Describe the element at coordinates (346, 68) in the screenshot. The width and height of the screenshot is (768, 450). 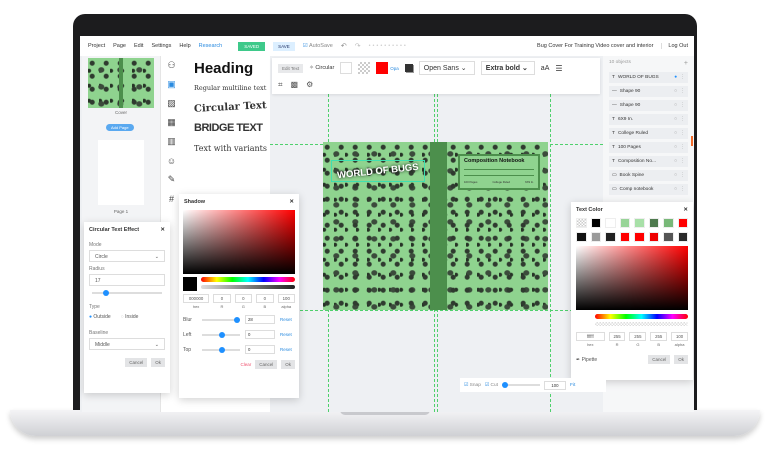
I see `text-color-swatch` at that location.